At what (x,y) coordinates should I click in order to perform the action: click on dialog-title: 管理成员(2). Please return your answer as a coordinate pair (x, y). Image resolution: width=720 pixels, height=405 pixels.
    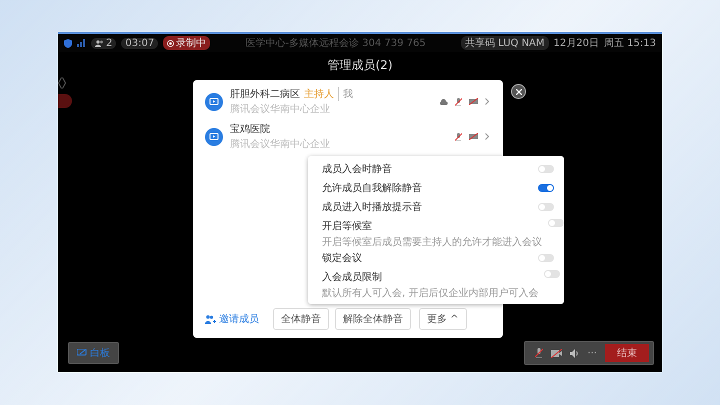
    Looking at the image, I should click on (360, 65).